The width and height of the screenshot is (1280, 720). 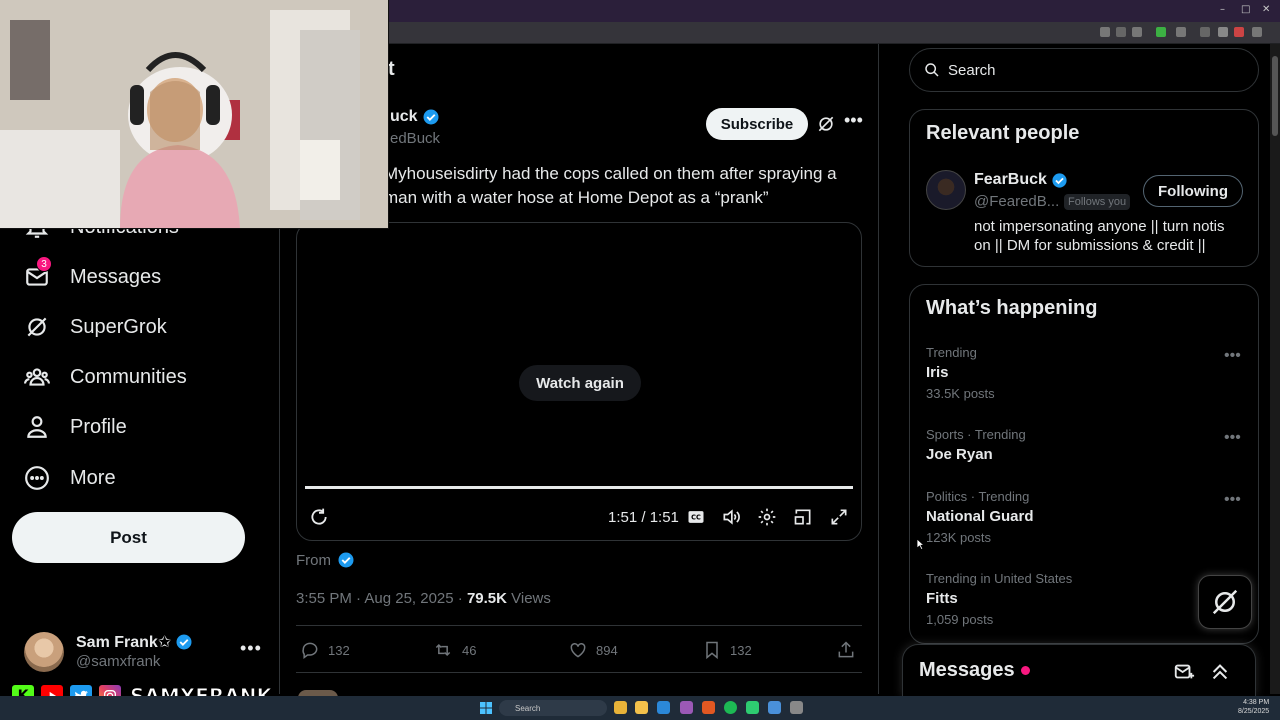 I want to click on minimize-button: –, so click(x=1222, y=9).